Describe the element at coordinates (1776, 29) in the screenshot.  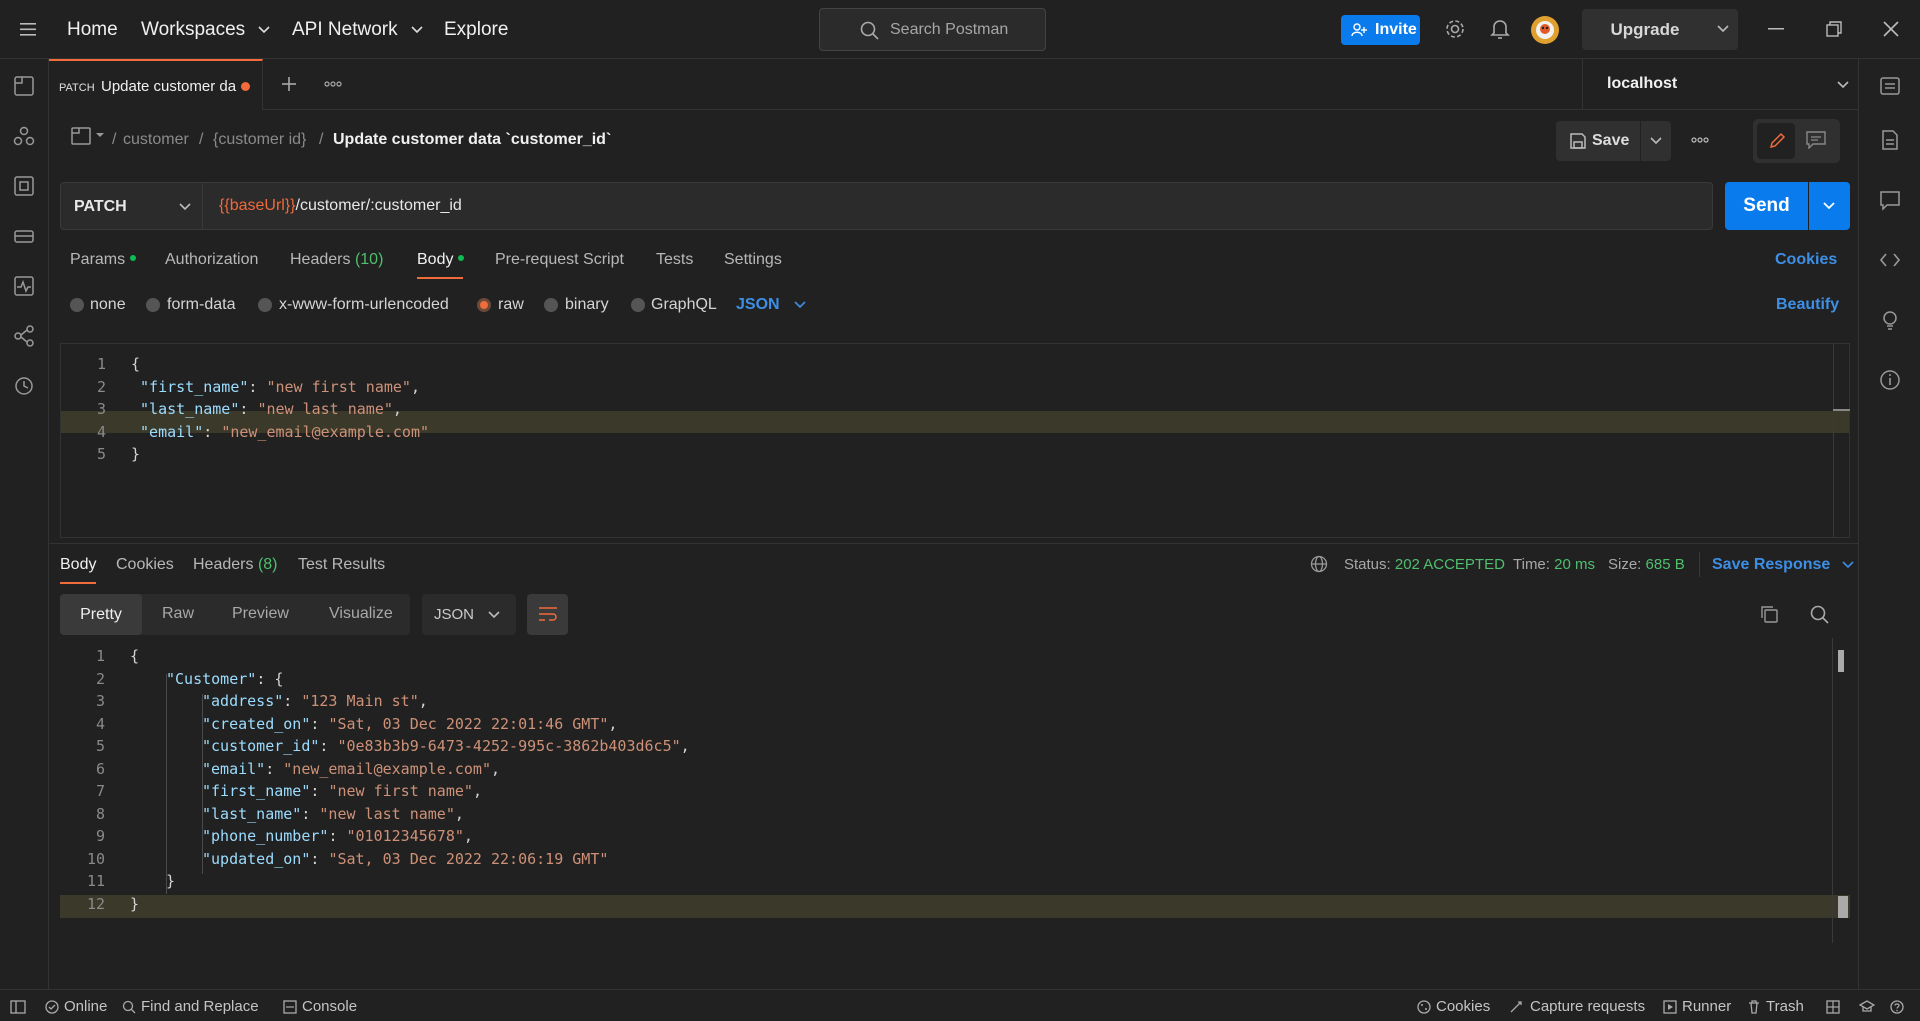
I see `minimize-icon` at that location.